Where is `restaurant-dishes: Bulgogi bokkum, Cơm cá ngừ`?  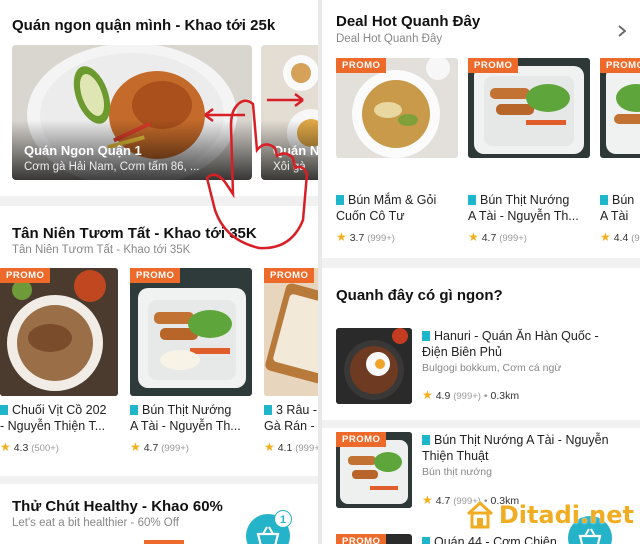
restaurant-dishes: Bulgogi bokkum, Cơm cá ngừ is located at coordinates (492, 368).